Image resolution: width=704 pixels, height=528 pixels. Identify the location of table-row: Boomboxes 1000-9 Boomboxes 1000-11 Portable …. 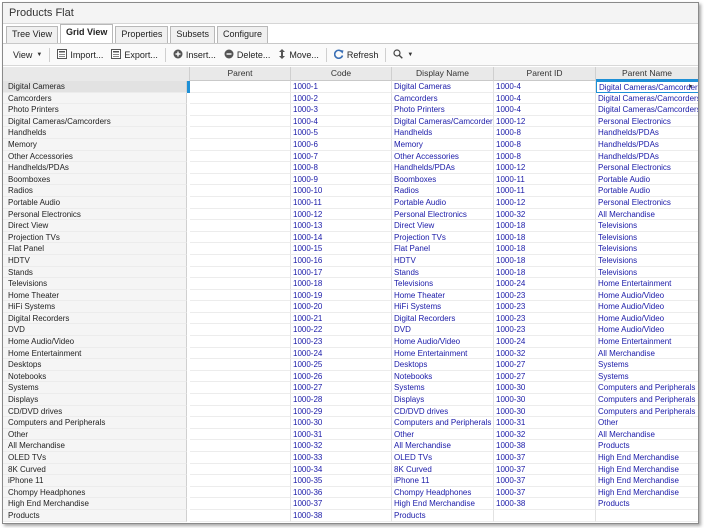
(350, 179).